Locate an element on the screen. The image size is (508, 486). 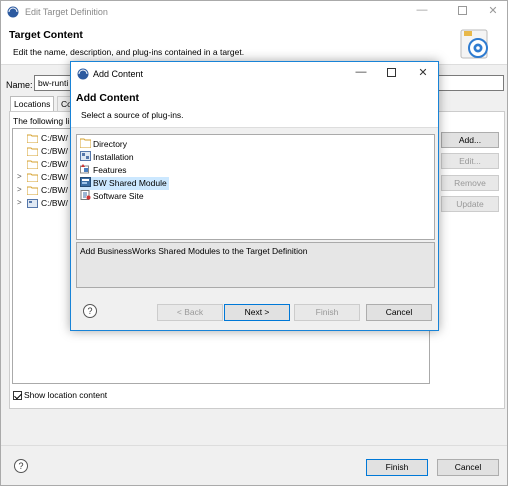
window-title: Edit Target Definition is located at coordinates (66, 12).